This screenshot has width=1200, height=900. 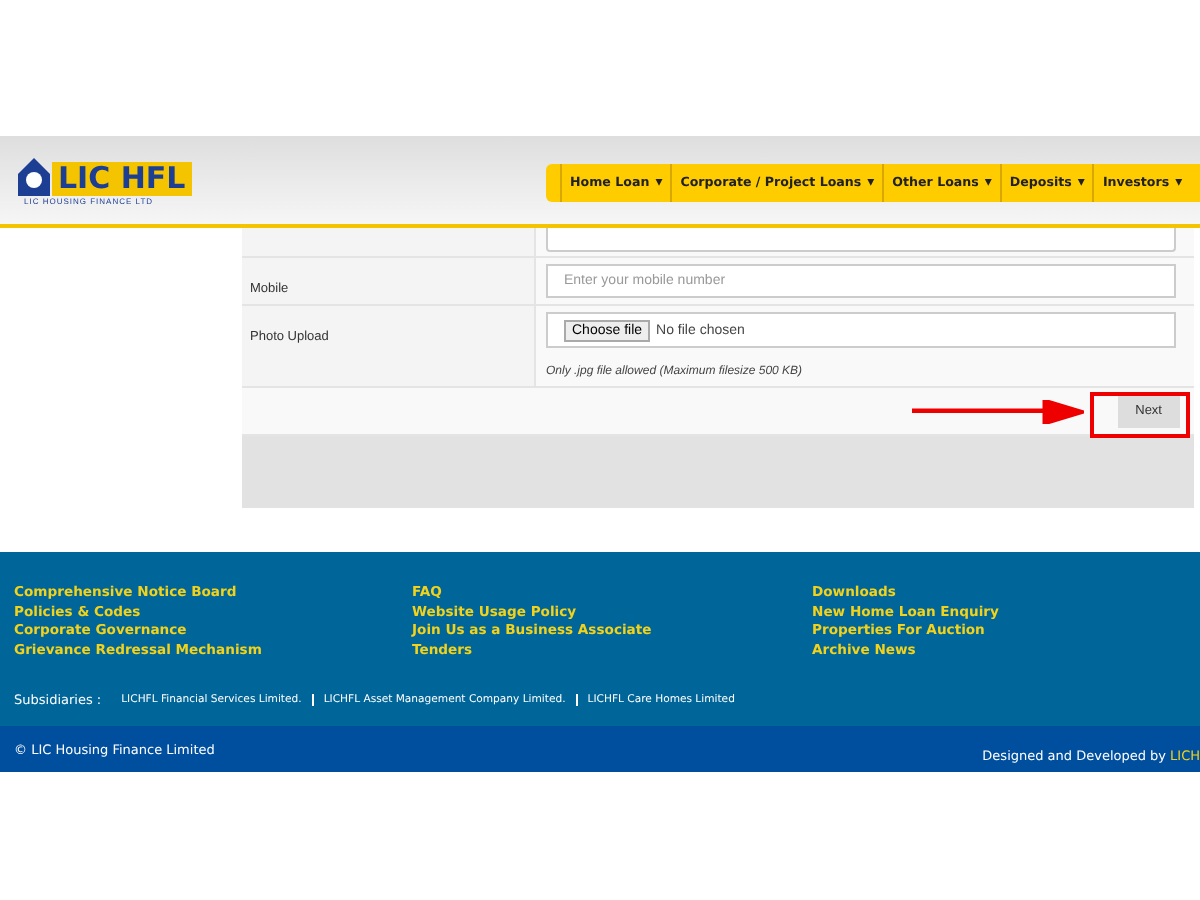 What do you see at coordinates (34, 175) in the screenshot?
I see `house-logo-icon` at bounding box center [34, 175].